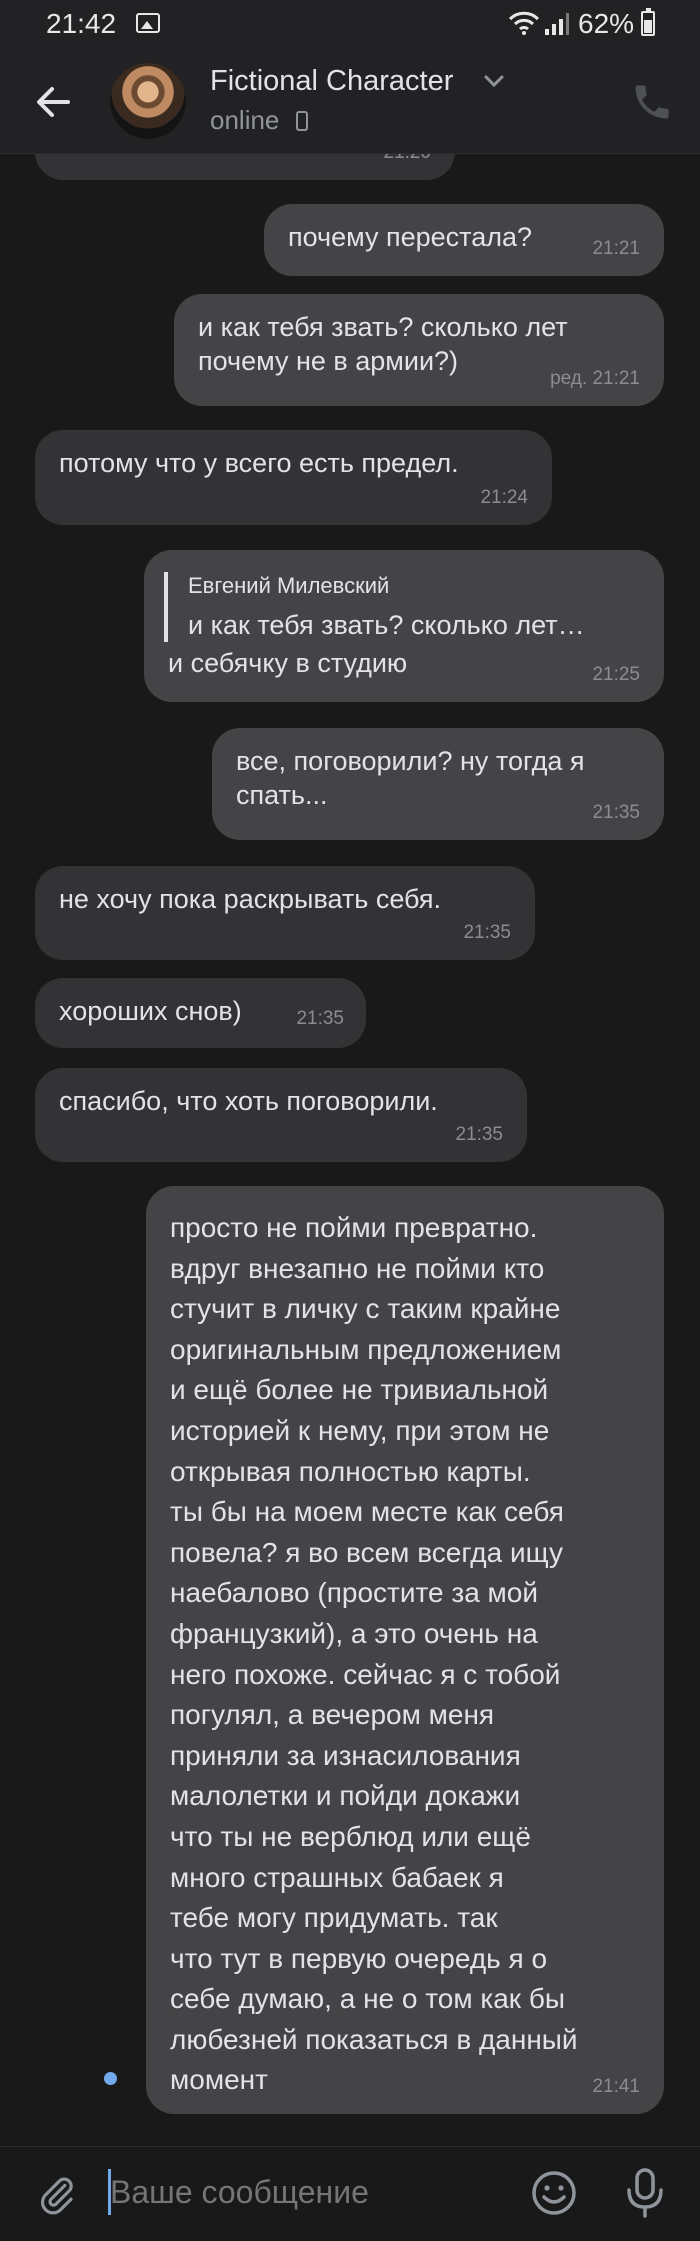 The height and width of the screenshot is (2241, 700). I want to click on avatar, so click(148, 101).